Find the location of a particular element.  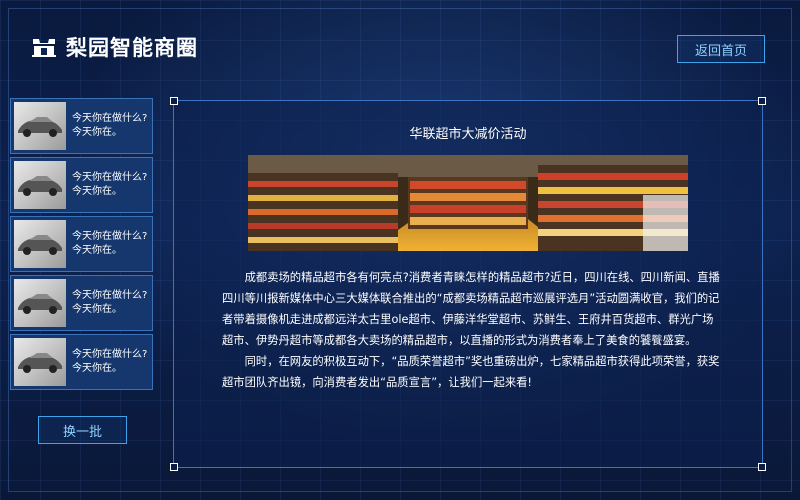

refresh-batch-button: 换一批 is located at coordinates (82, 430).